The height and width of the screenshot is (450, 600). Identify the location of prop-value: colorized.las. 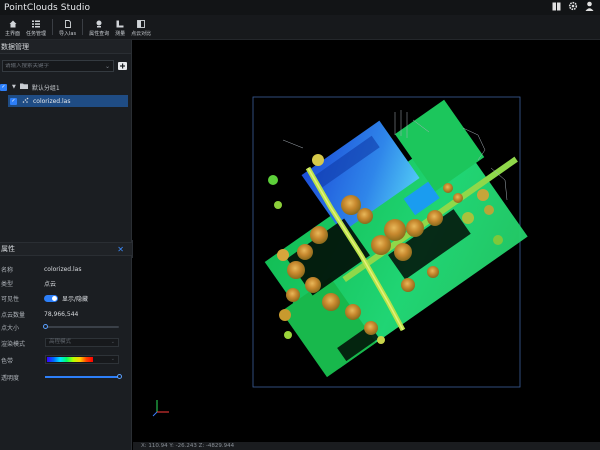
(63, 269).